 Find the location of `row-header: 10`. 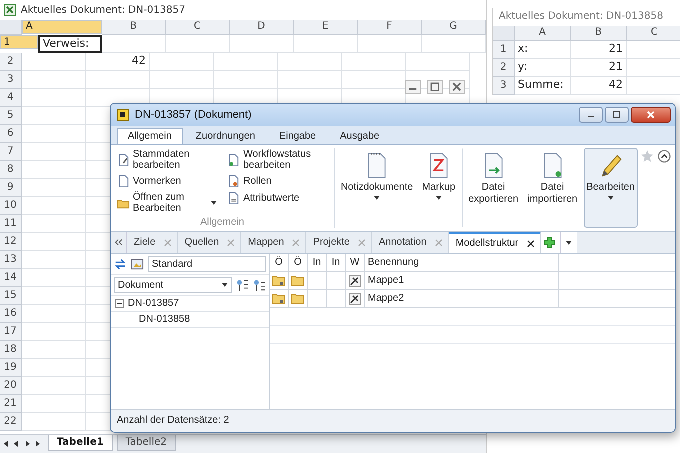

row-header: 10 is located at coordinates (11, 206).